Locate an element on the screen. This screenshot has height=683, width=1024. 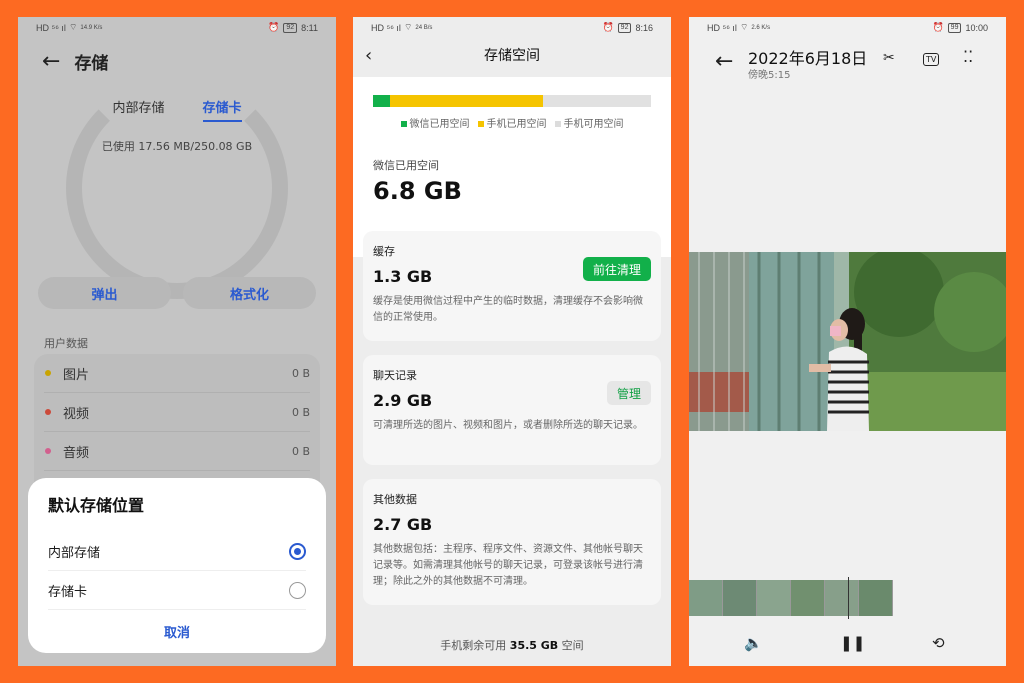
network-speed: 2.6 K/s is located at coordinates (761, 27).